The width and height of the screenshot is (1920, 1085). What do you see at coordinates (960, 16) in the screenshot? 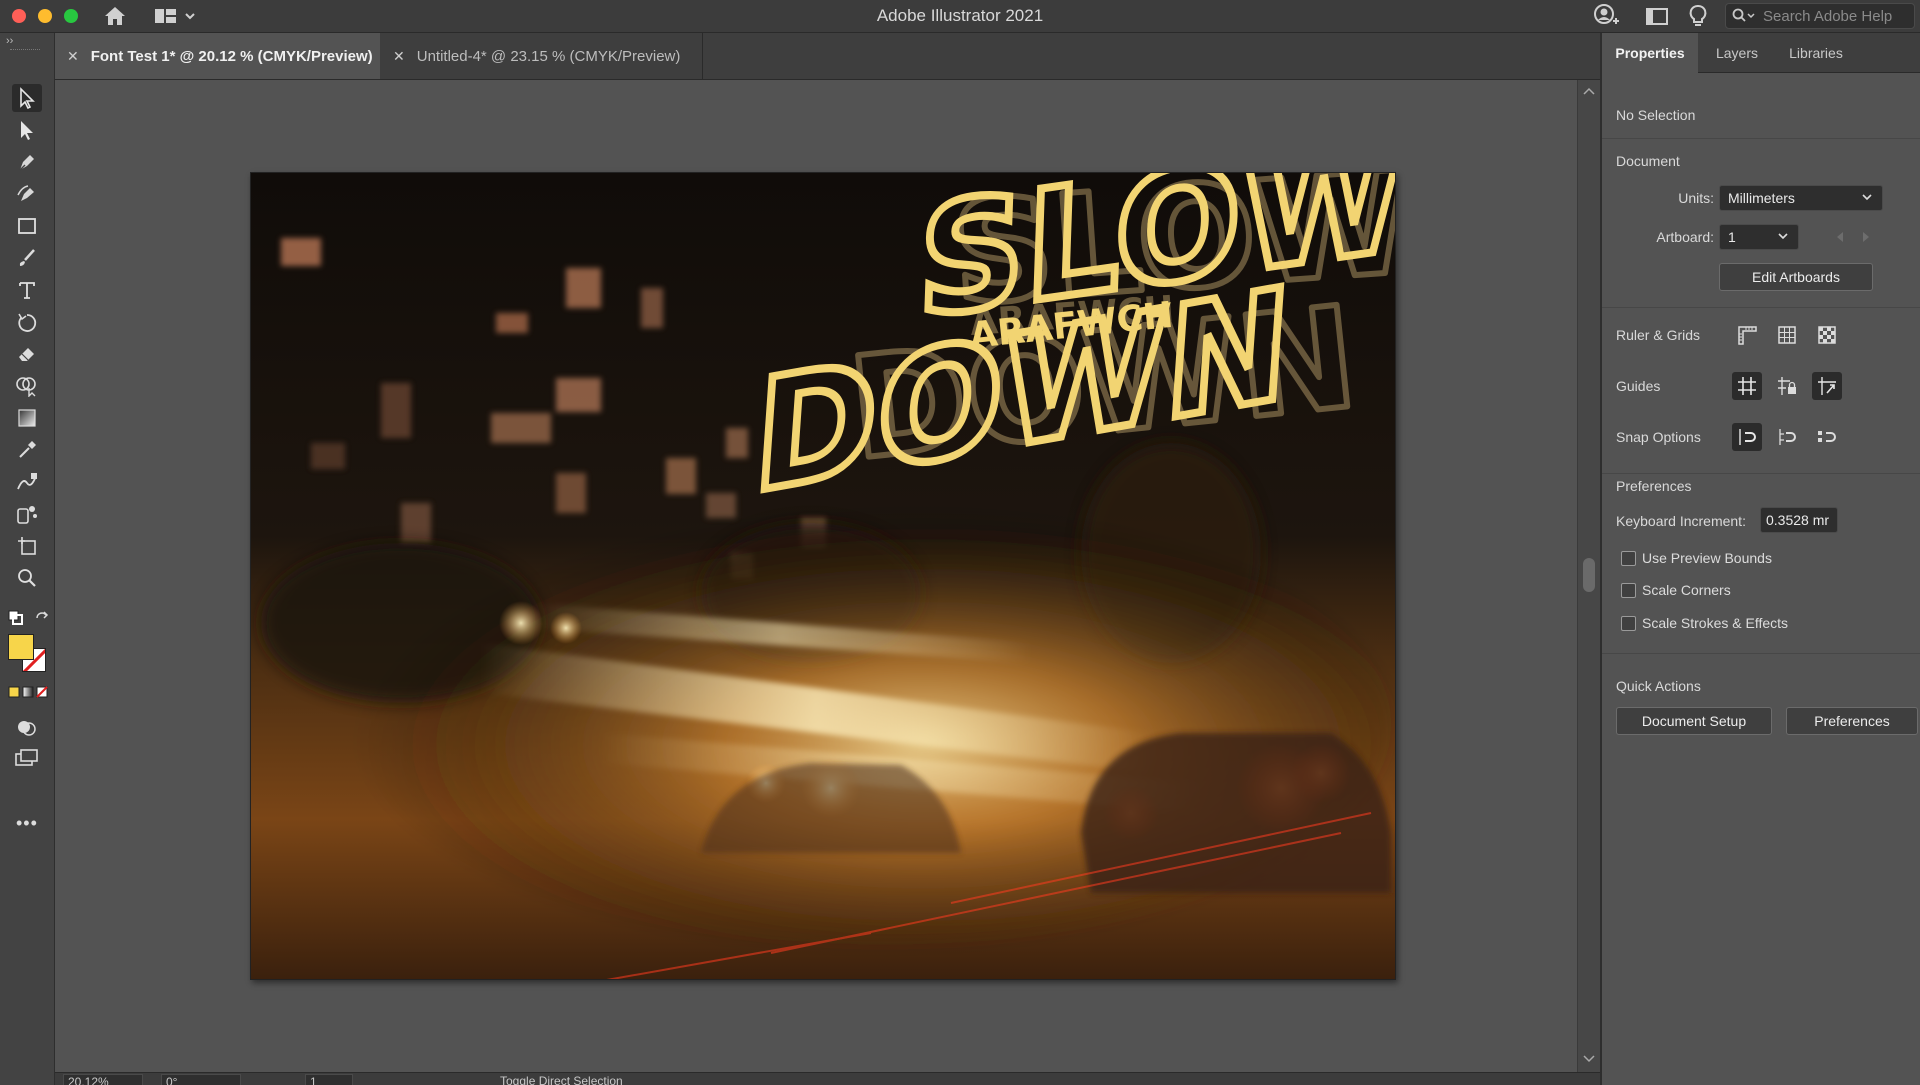
I see `title-bar: Adobe Illustrator 2021` at bounding box center [960, 16].